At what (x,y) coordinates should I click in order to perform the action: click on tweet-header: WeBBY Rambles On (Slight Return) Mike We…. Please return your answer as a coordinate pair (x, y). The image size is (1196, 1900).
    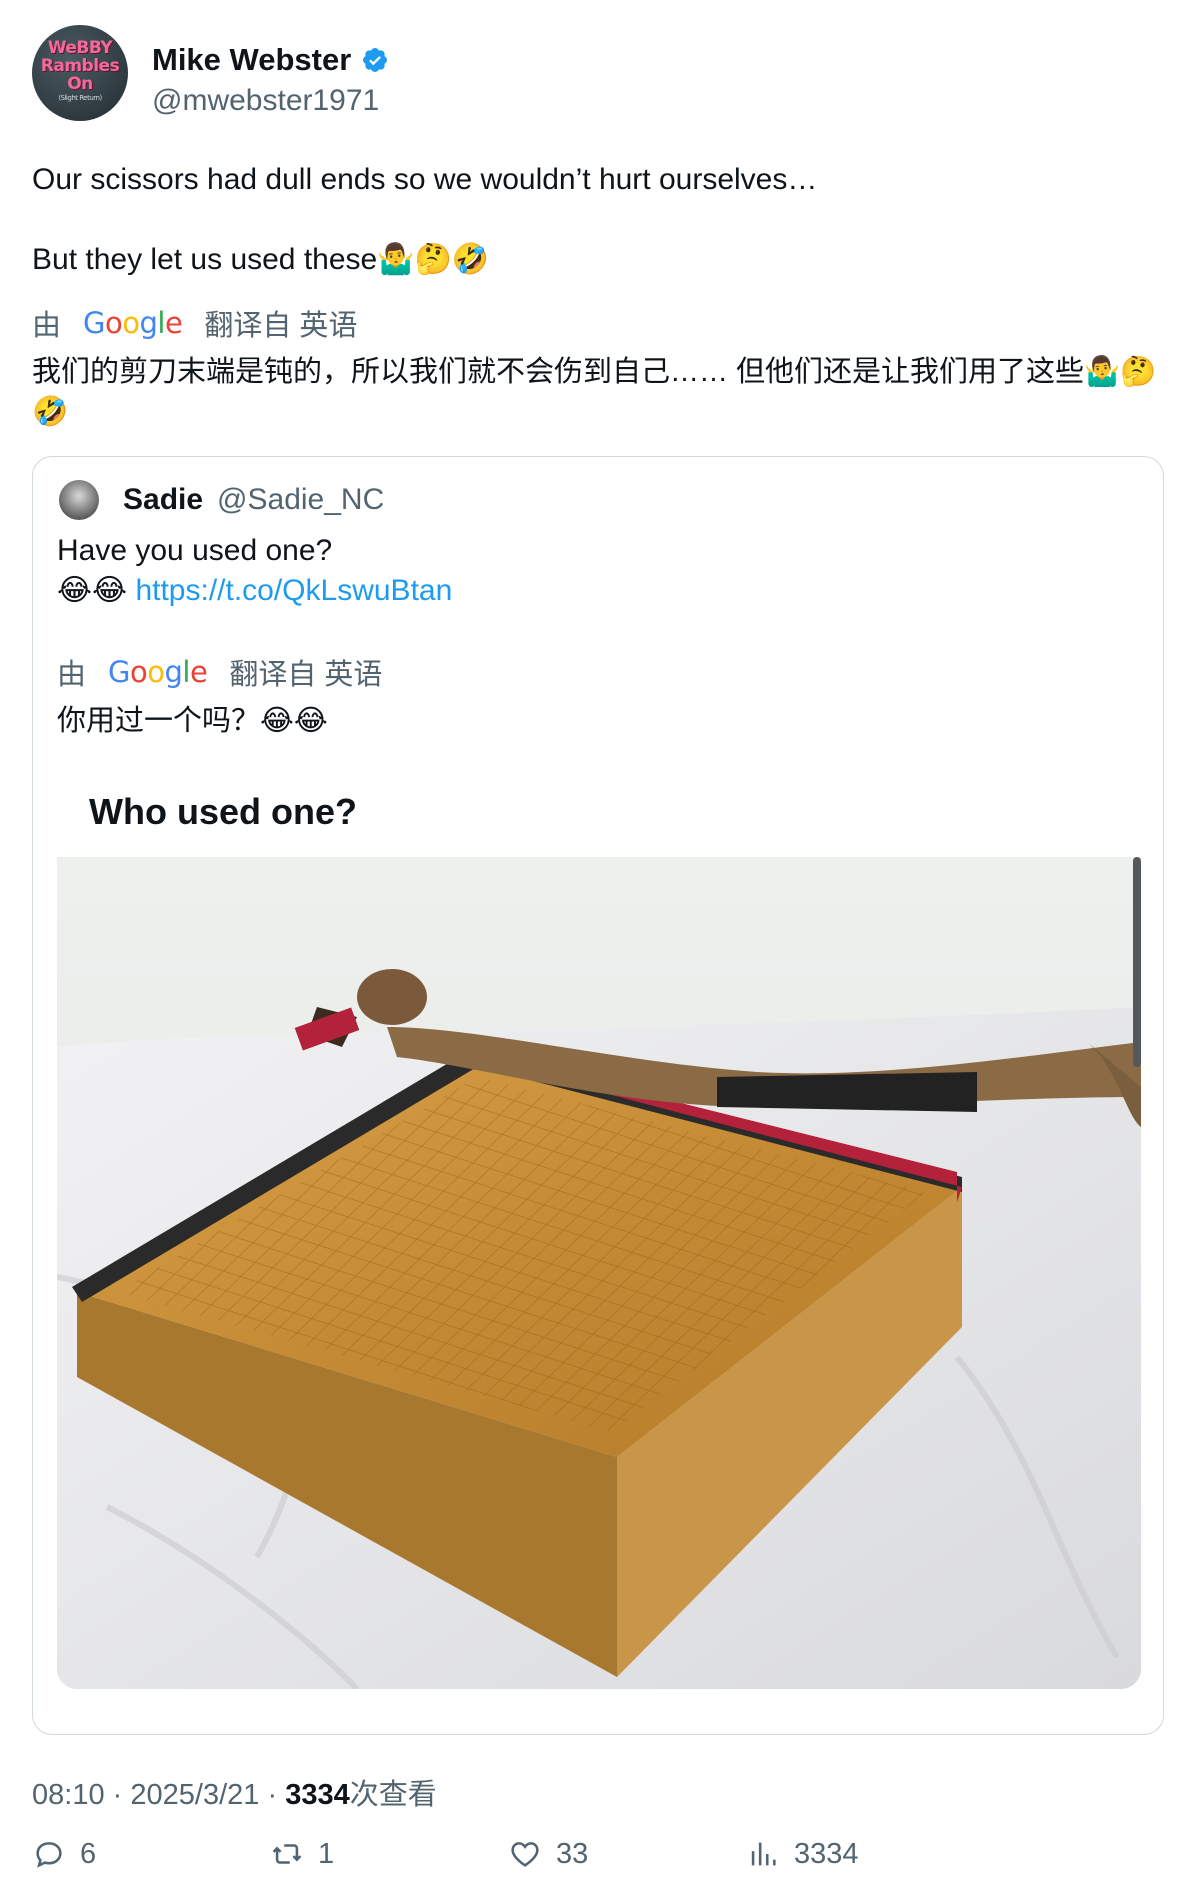
    Looking at the image, I should click on (598, 75).